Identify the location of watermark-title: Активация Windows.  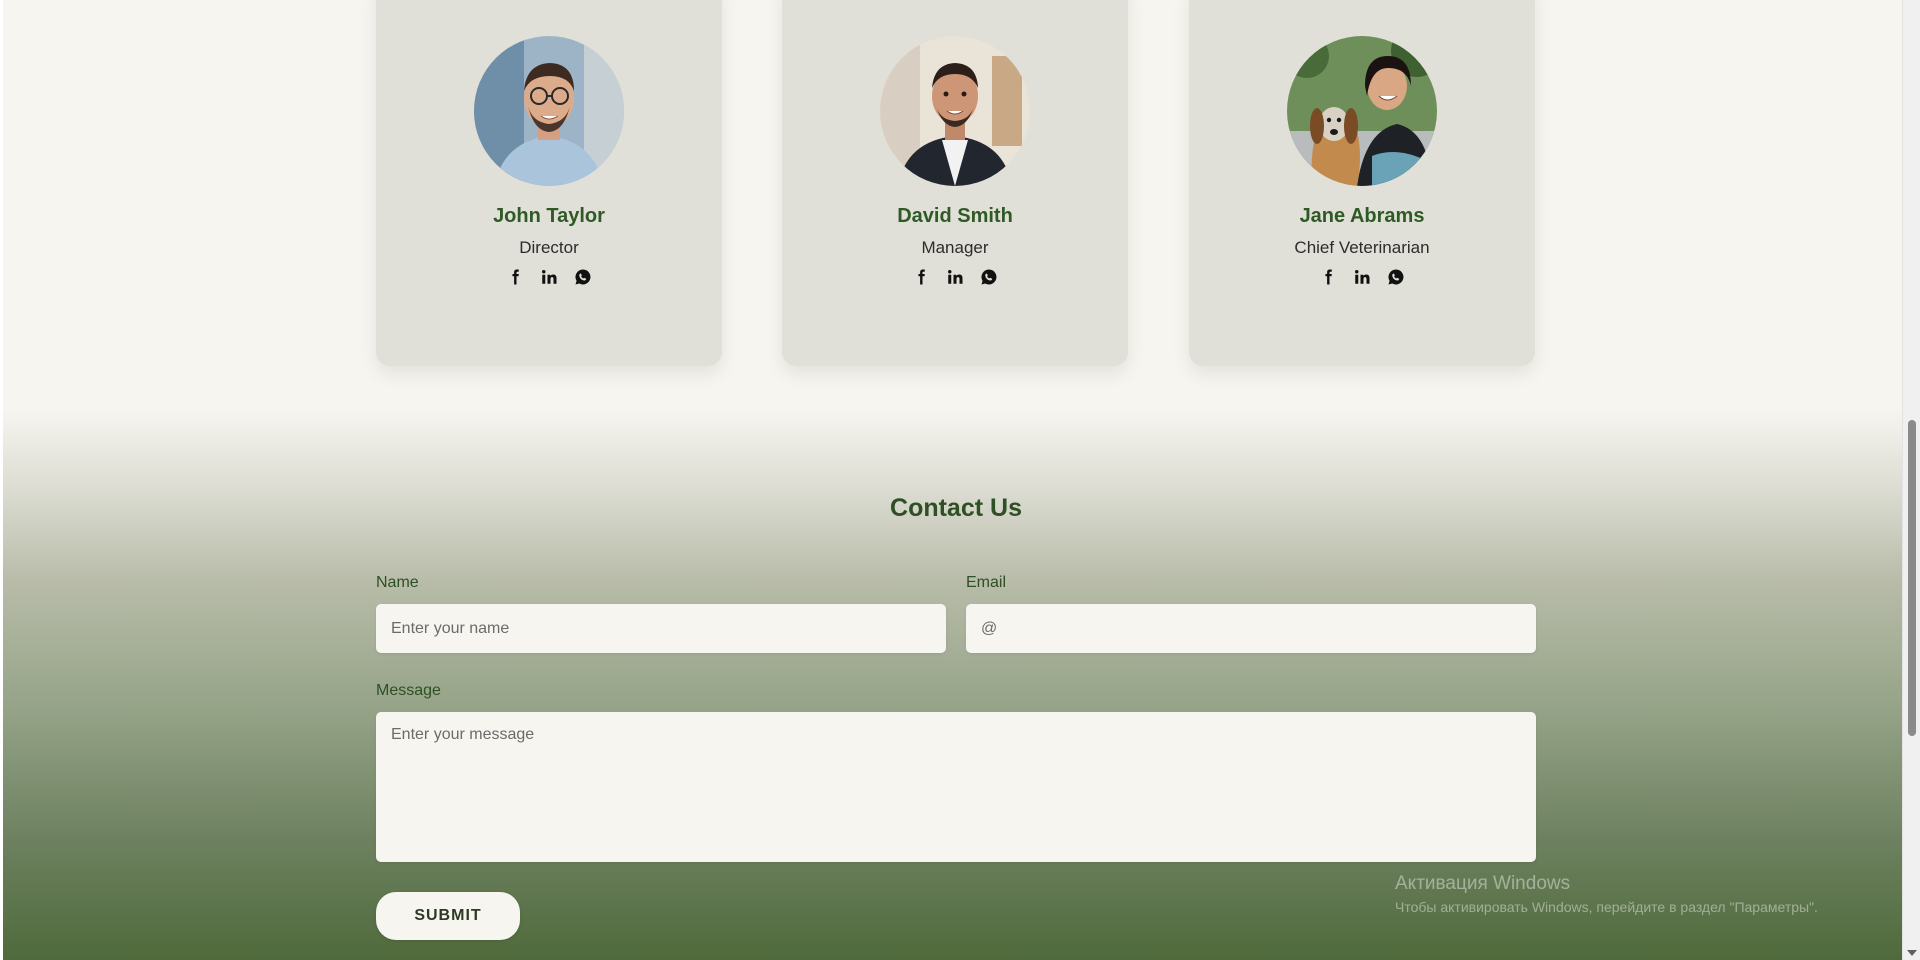
(1483, 883).